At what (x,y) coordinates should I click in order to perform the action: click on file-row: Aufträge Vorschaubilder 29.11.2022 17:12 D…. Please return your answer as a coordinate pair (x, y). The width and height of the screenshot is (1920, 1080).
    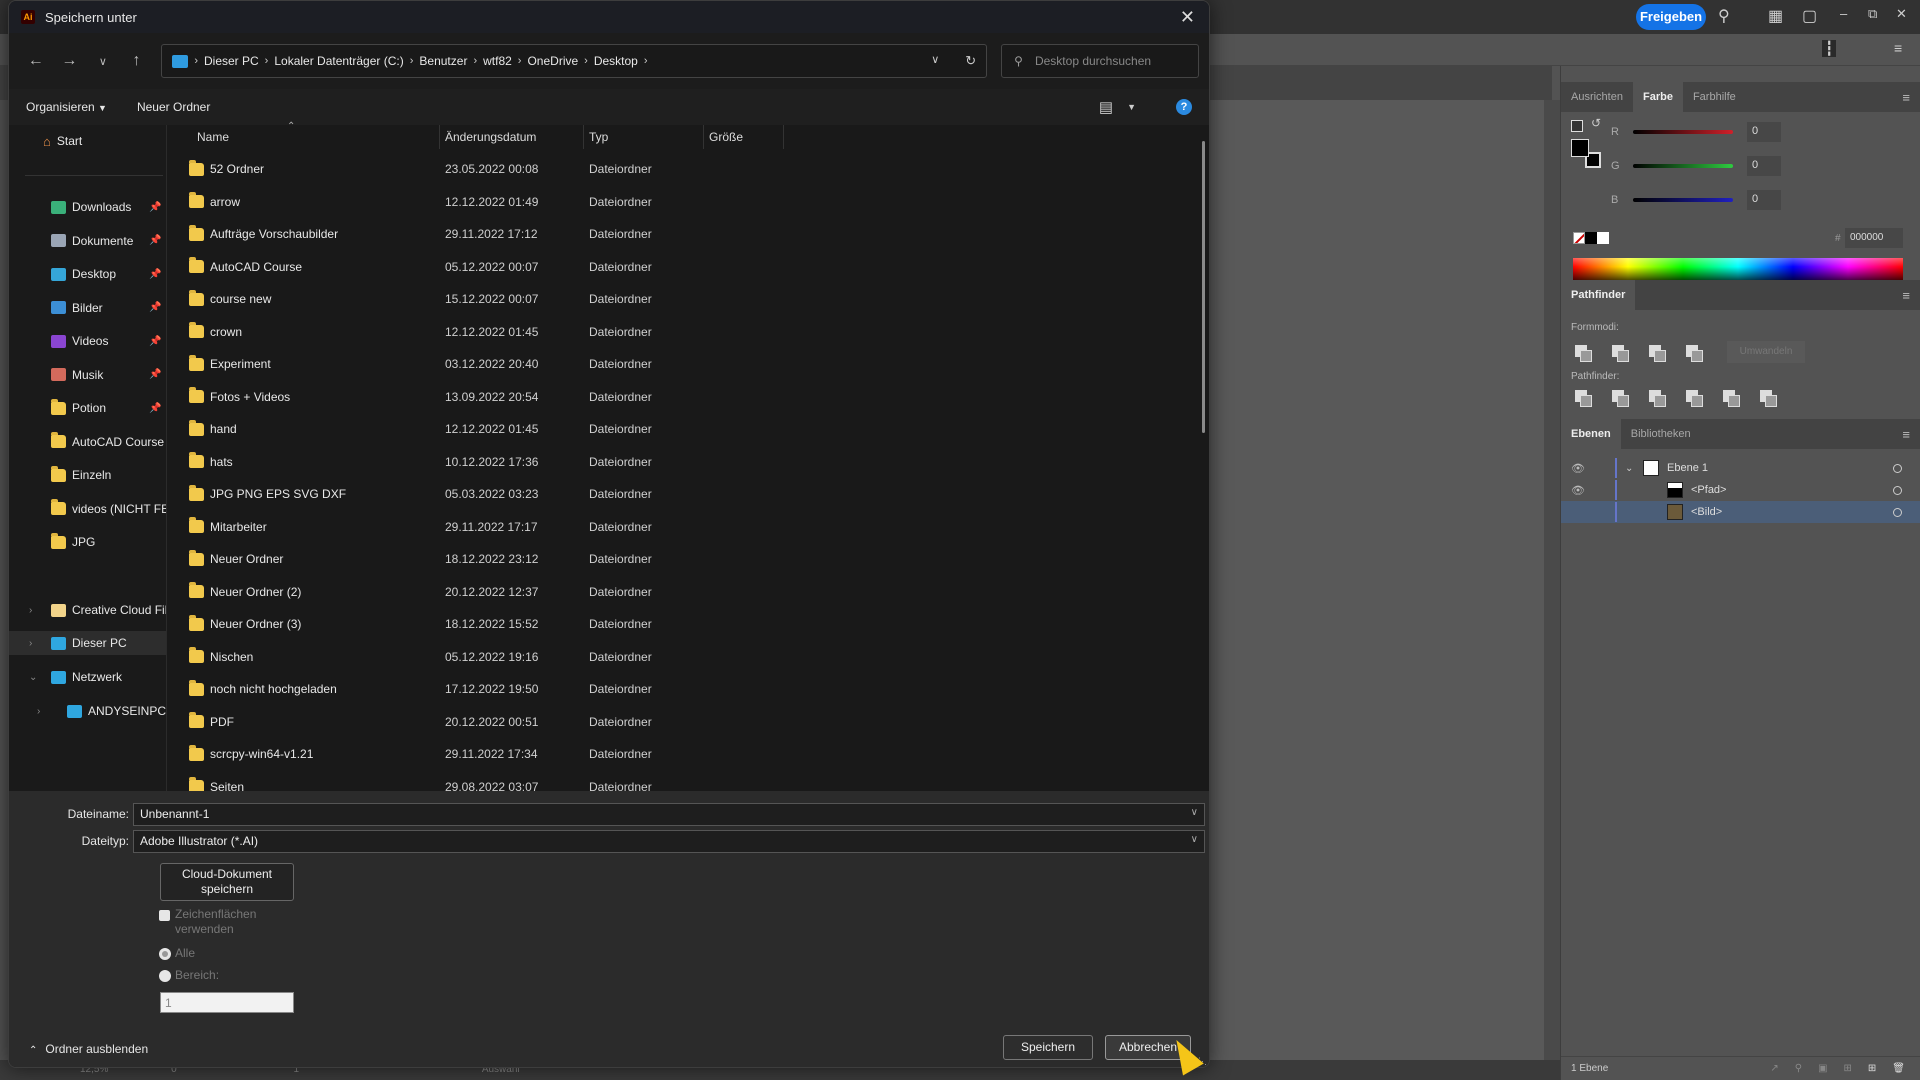
    Looking at the image, I should click on (687, 234).